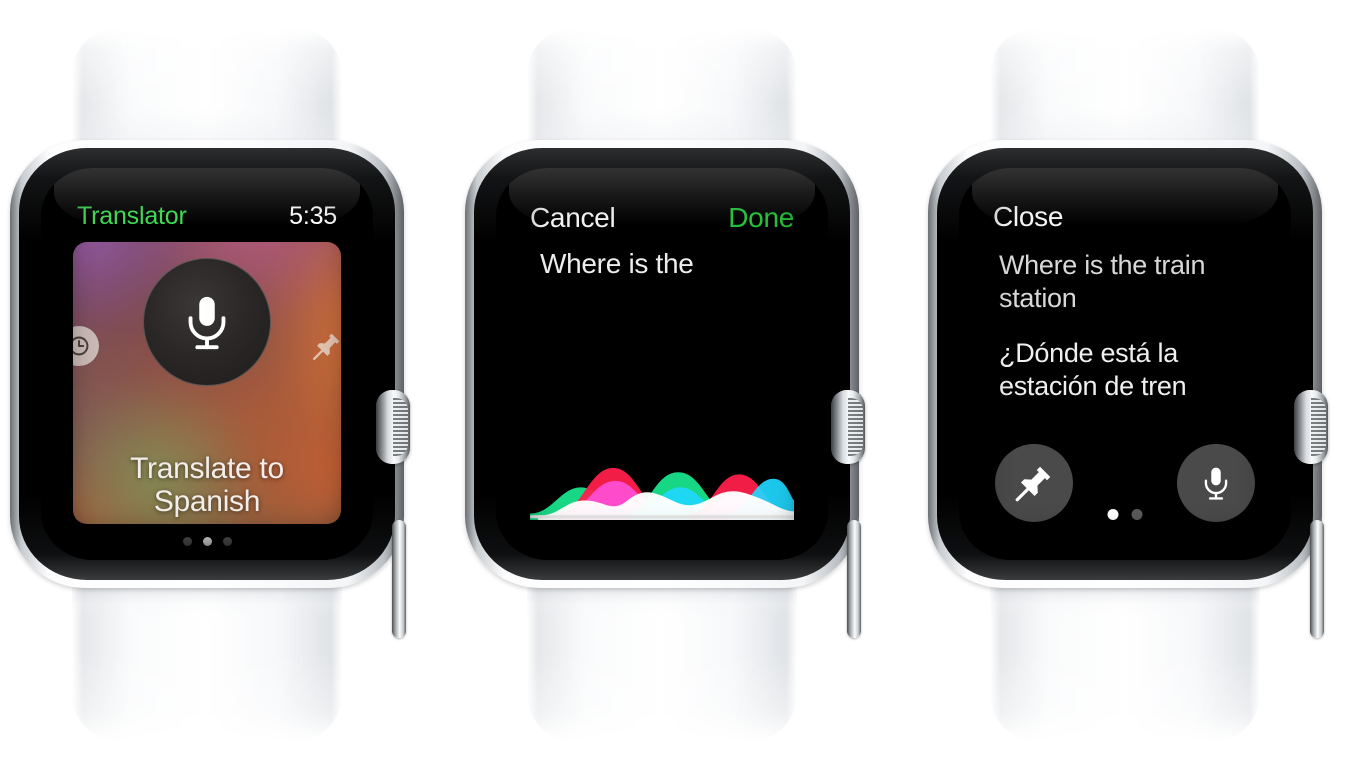  Describe the element at coordinates (207, 217) in the screenshot. I see `status-bar: Translator 5:35` at that location.